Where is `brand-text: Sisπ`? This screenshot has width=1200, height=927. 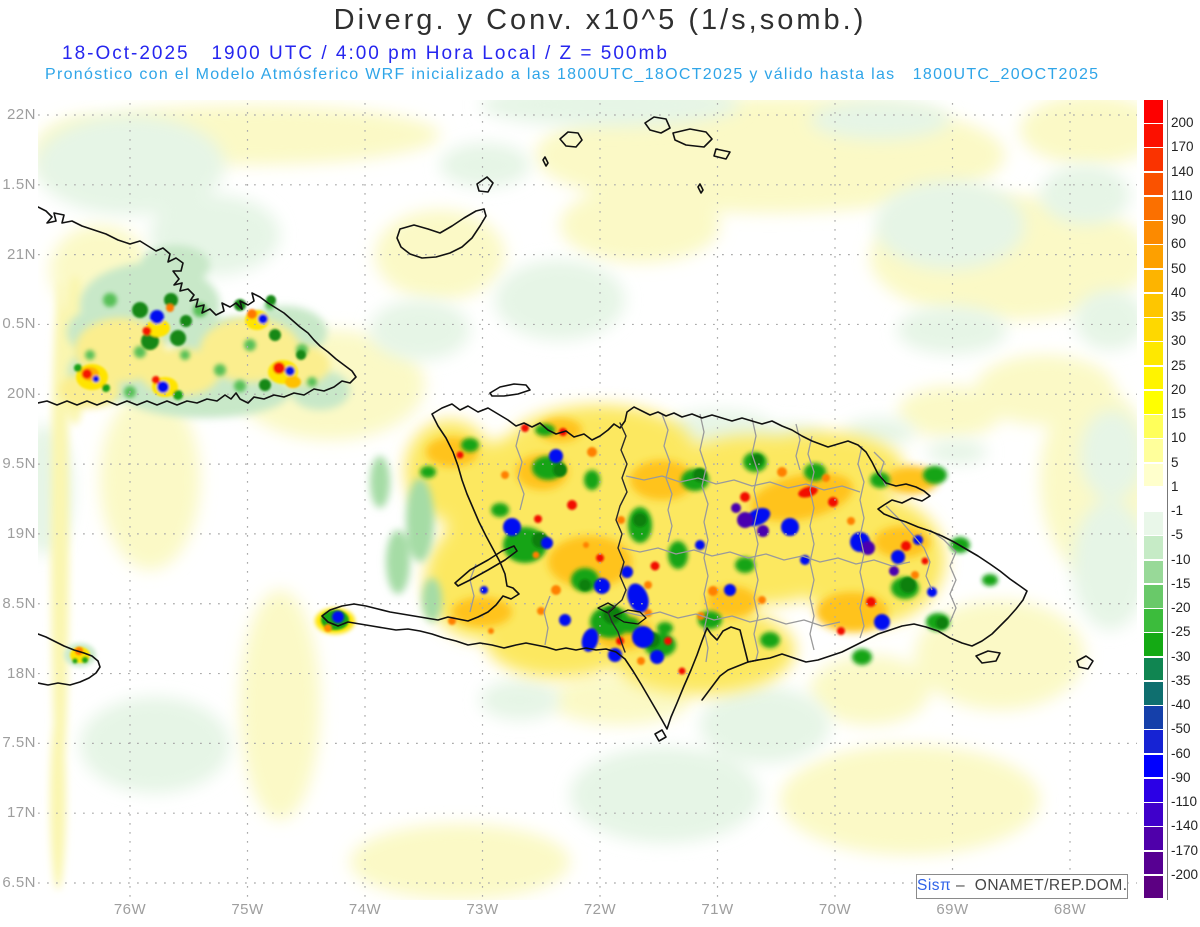 brand-text: Sisπ is located at coordinates (934, 885).